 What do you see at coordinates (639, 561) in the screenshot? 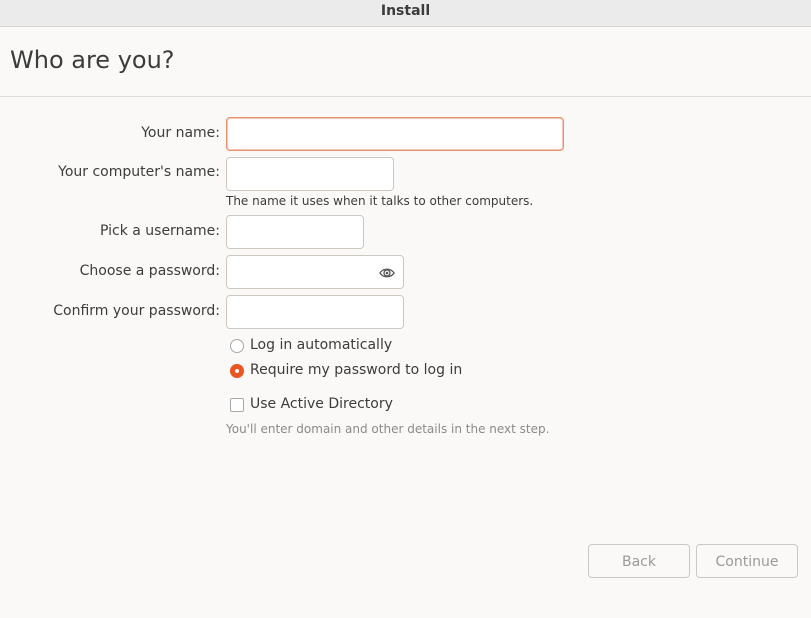
I see `back-button: Back` at bounding box center [639, 561].